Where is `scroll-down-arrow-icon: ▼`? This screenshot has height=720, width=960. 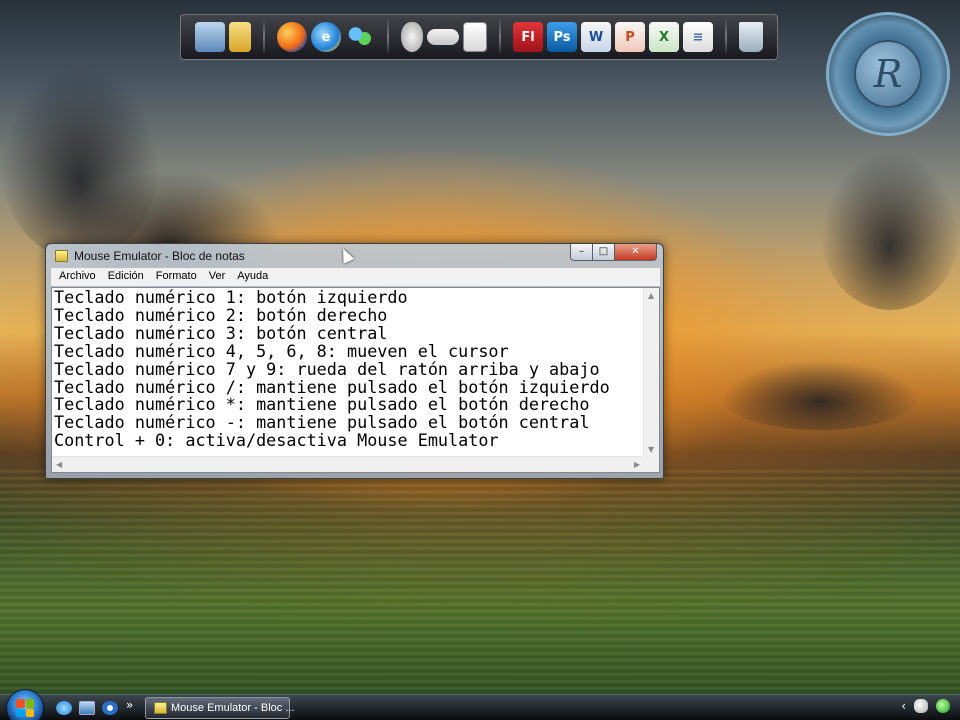 scroll-down-arrow-icon: ▼ is located at coordinates (651, 449).